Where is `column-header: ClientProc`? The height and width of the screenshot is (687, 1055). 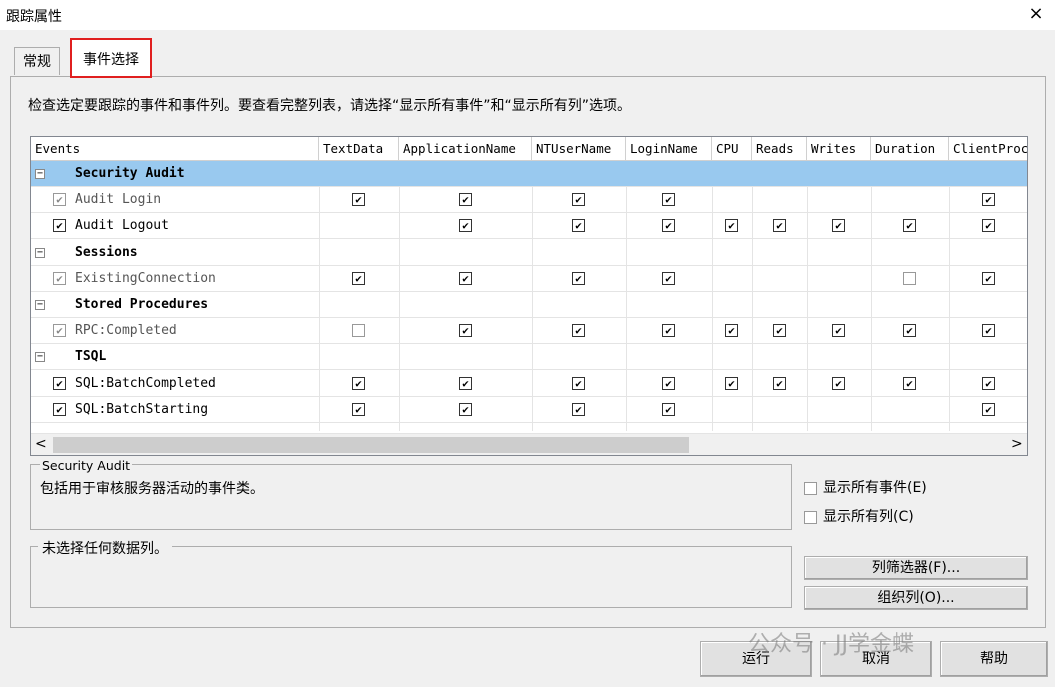
column-header: ClientProc is located at coordinates (988, 149).